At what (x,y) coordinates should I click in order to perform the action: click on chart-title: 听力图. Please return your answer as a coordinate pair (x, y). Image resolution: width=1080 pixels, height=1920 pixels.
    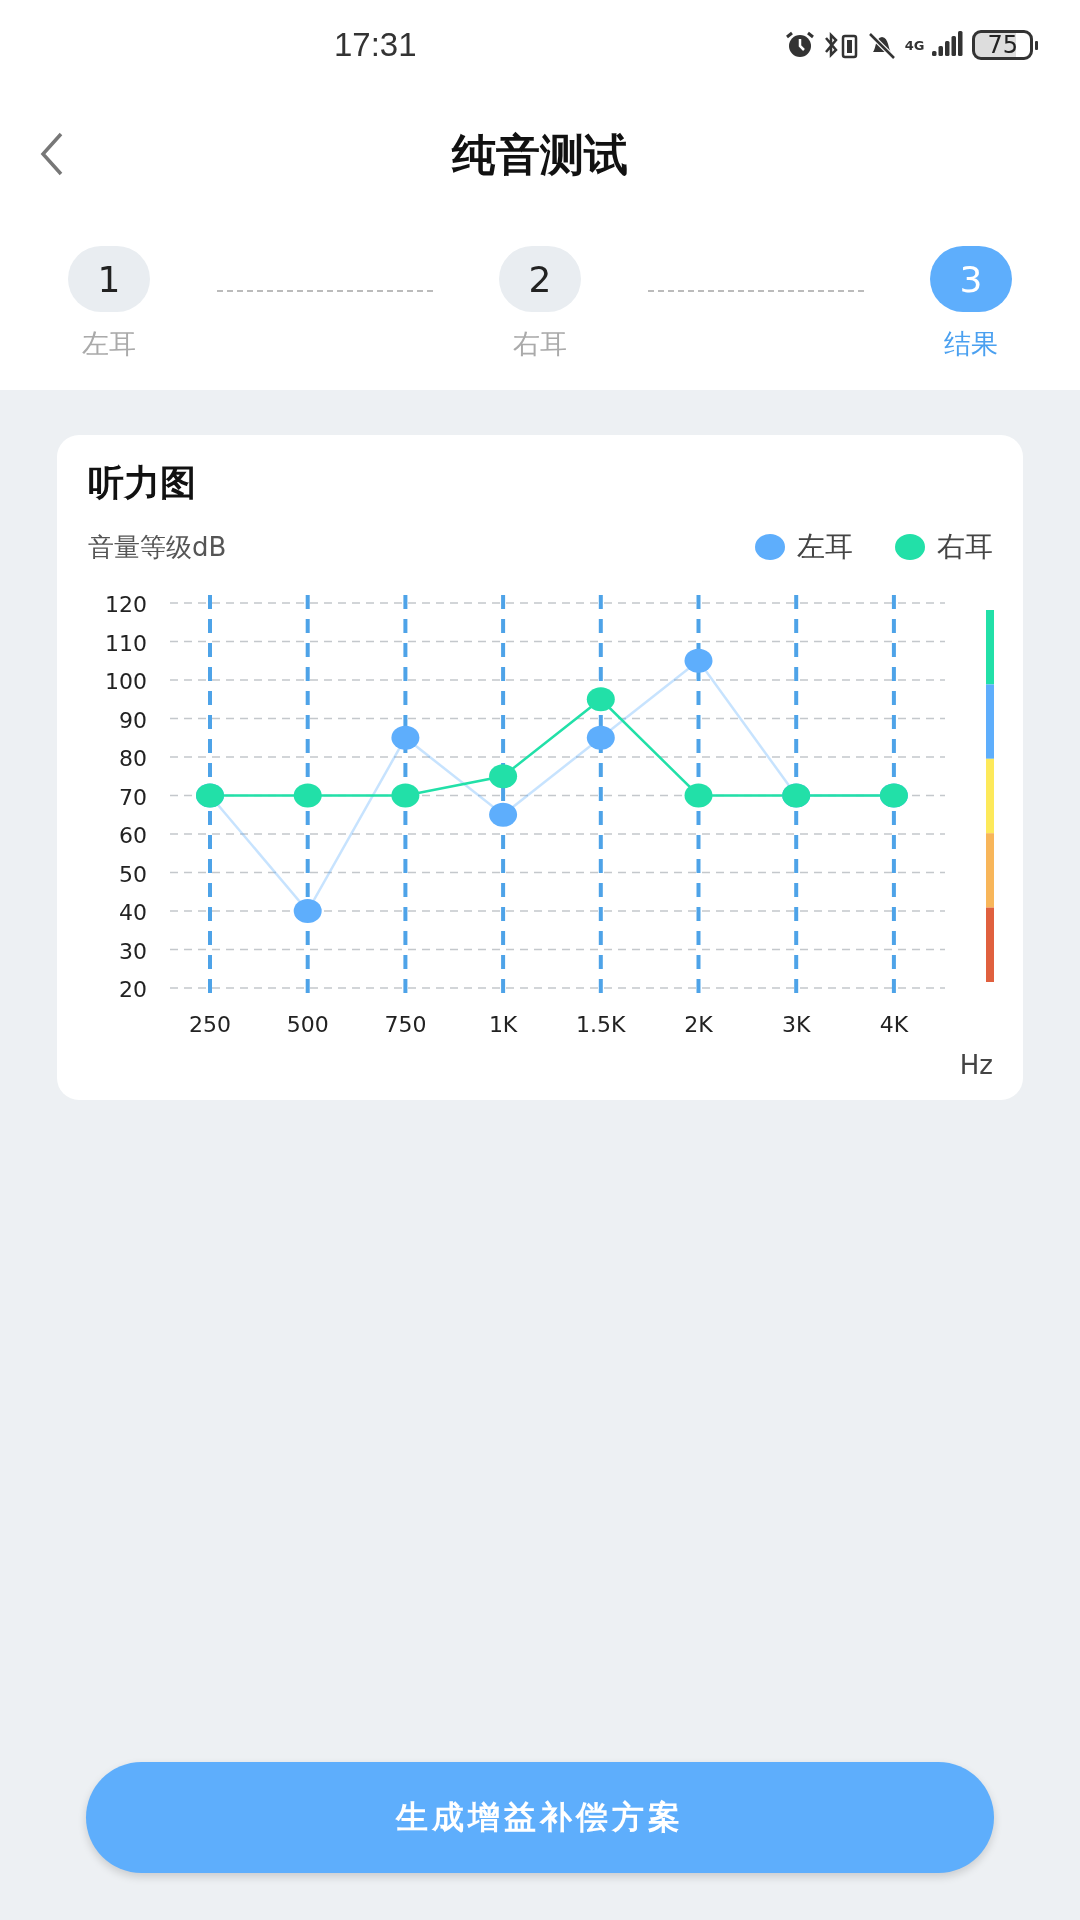
    Looking at the image, I should click on (142, 483).